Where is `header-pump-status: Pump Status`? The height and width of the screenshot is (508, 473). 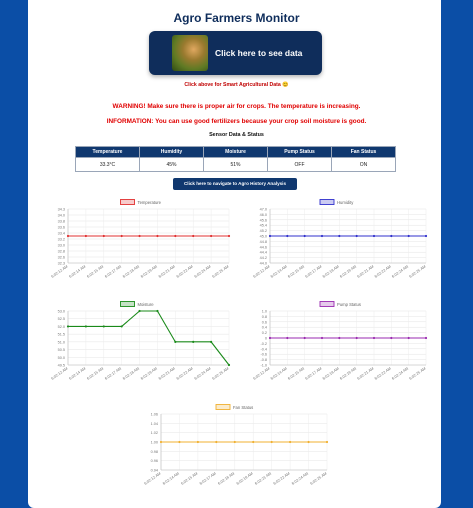 header-pump-status: Pump Status is located at coordinates (299, 152).